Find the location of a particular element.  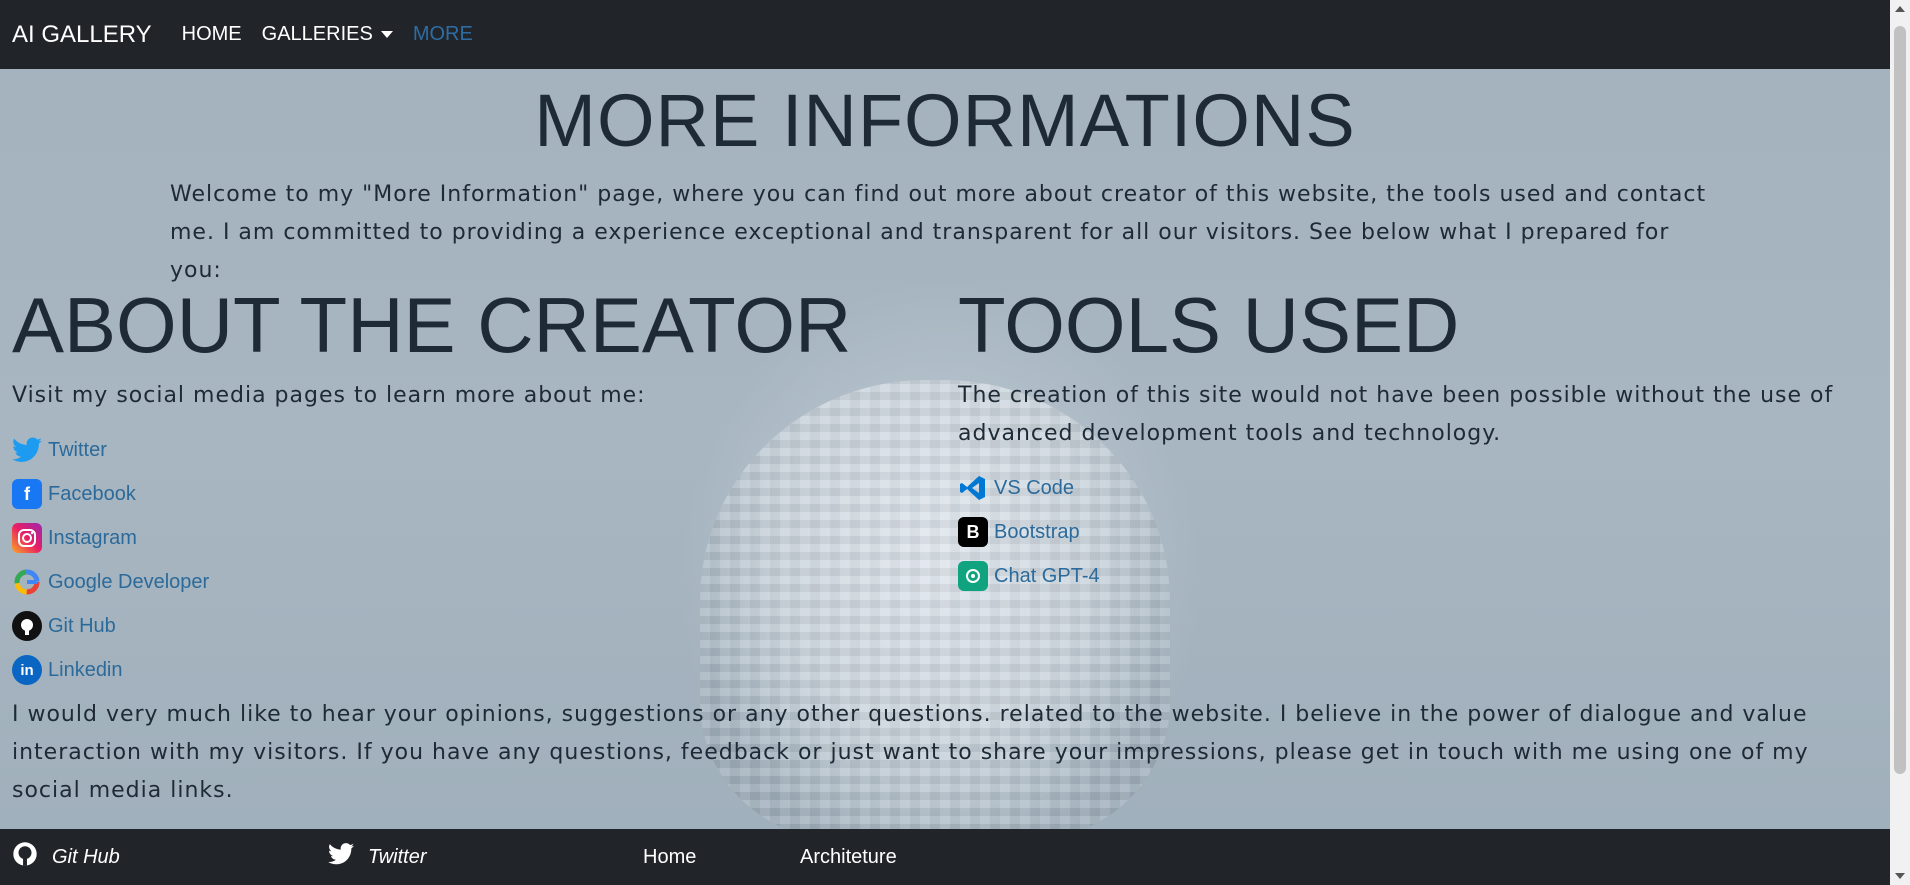

social-link-twitter: Twitter is located at coordinates (110, 450).